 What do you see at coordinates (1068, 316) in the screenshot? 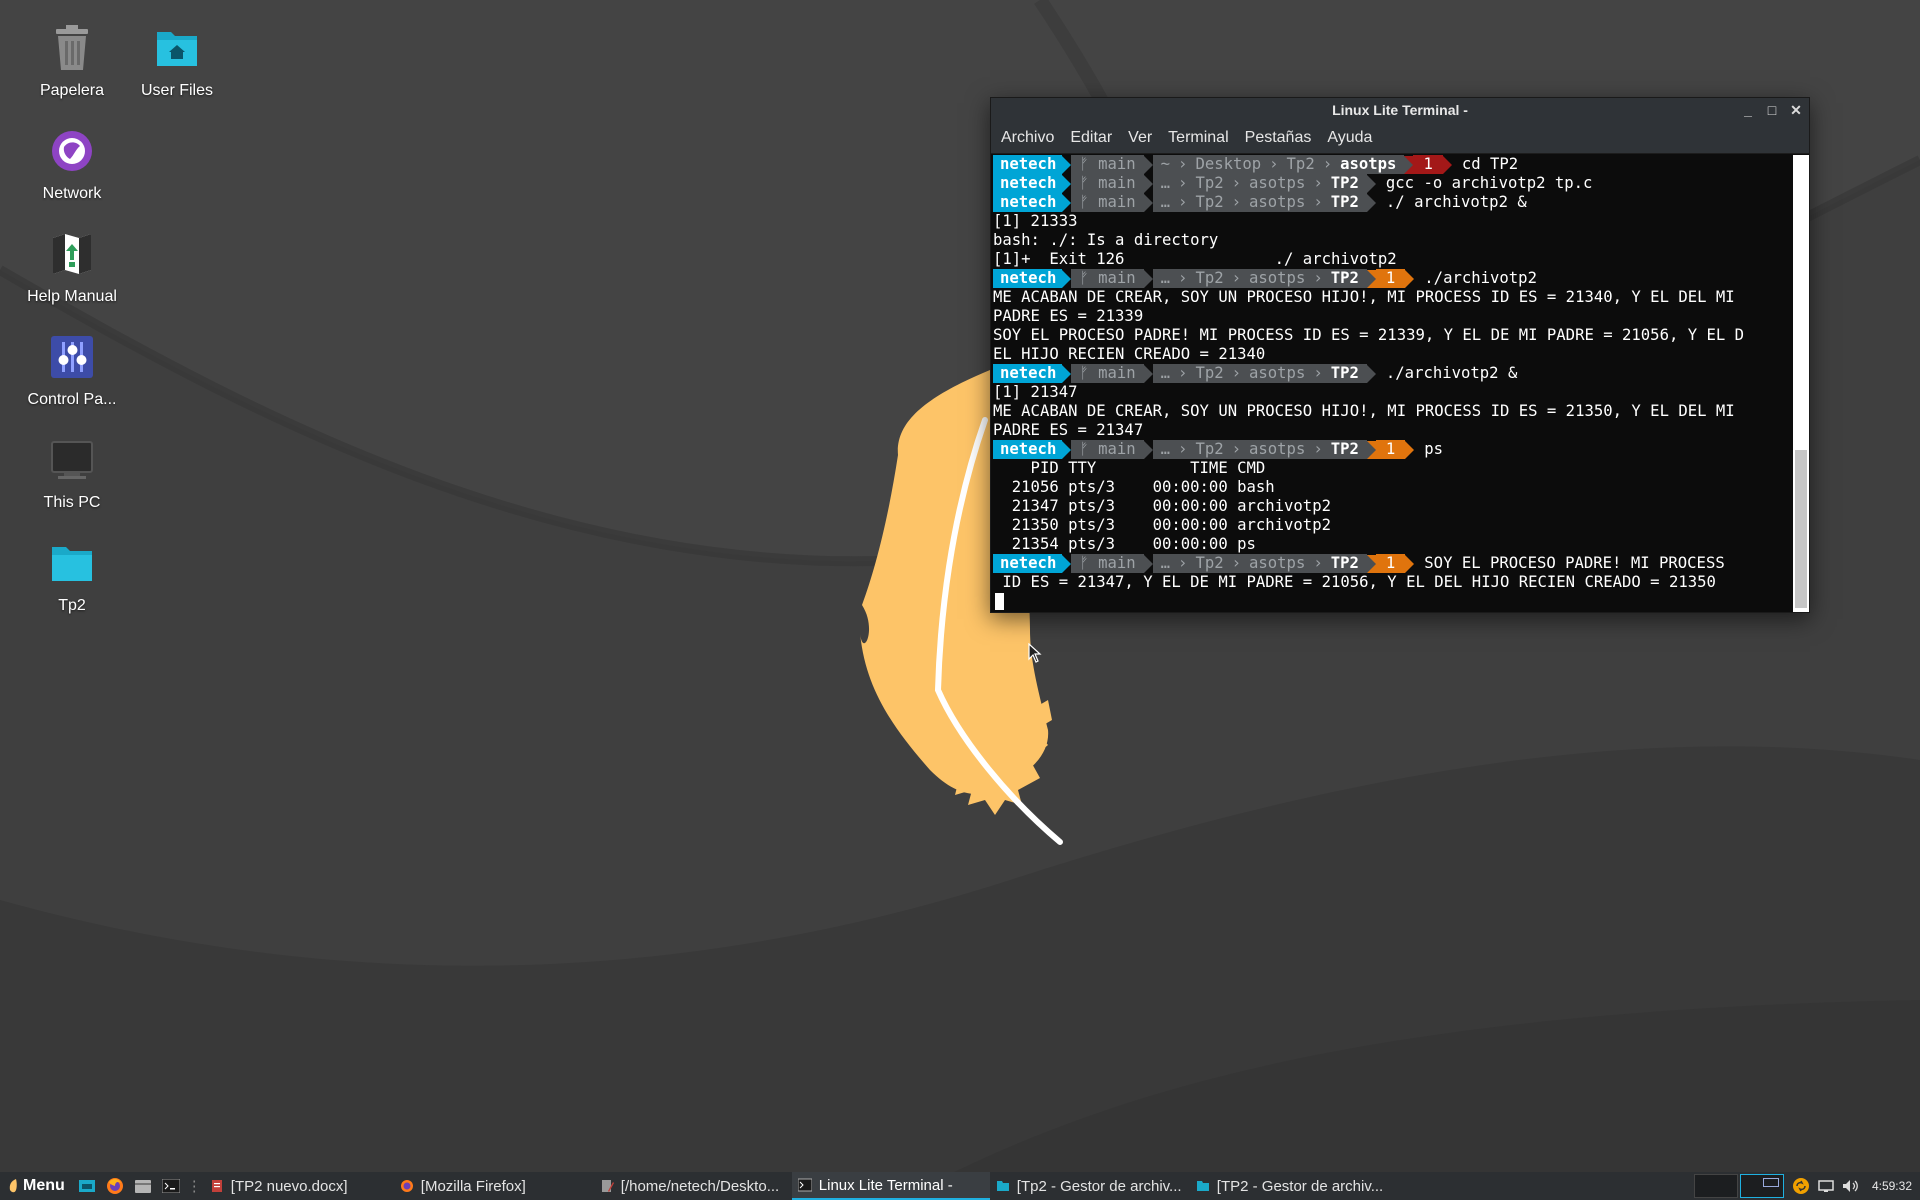
I see `output-line: PADRE ES = 21339` at bounding box center [1068, 316].